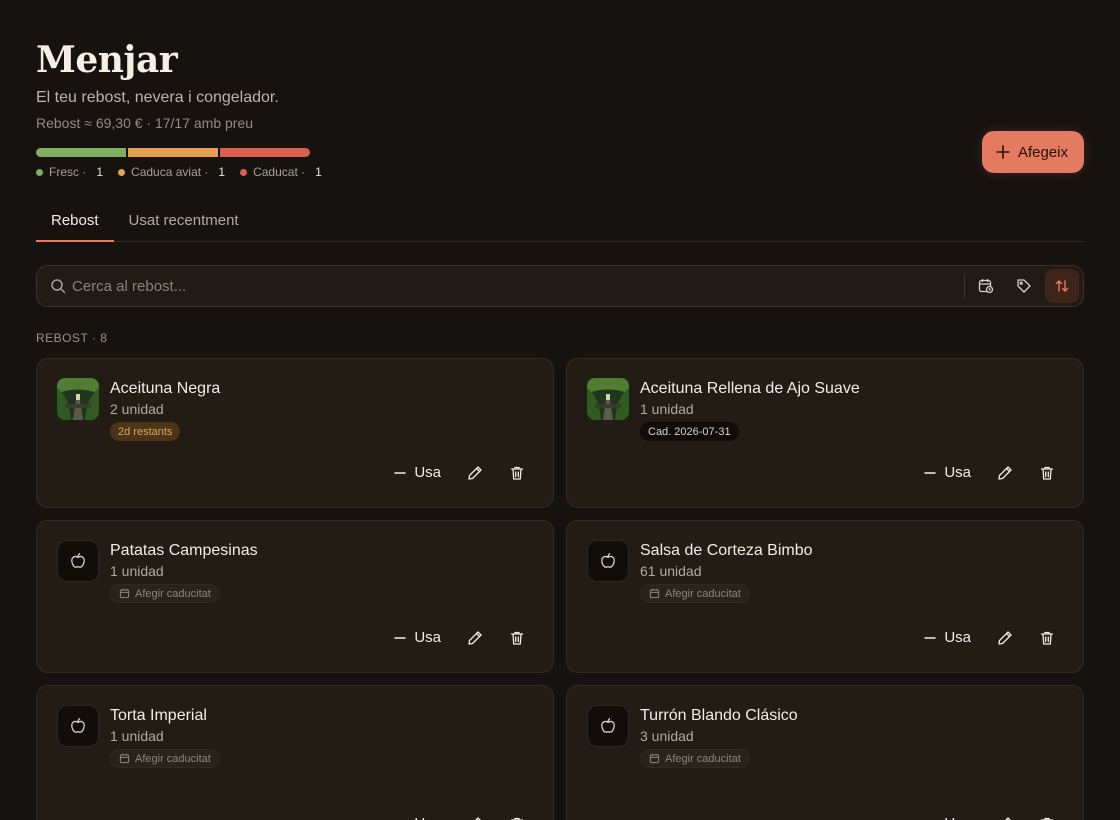 The width and height of the screenshot is (1120, 820). What do you see at coordinates (244, 172) in the screenshot?
I see `expired-dot-icon` at bounding box center [244, 172].